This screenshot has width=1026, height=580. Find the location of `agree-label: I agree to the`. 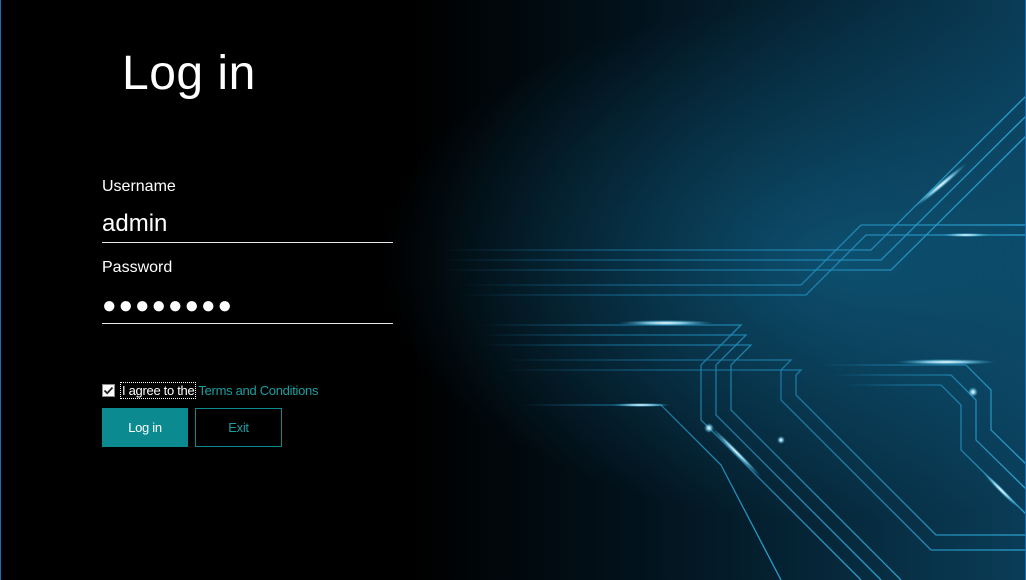

agree-label: I agree to the is located at coordinates (158, 390).